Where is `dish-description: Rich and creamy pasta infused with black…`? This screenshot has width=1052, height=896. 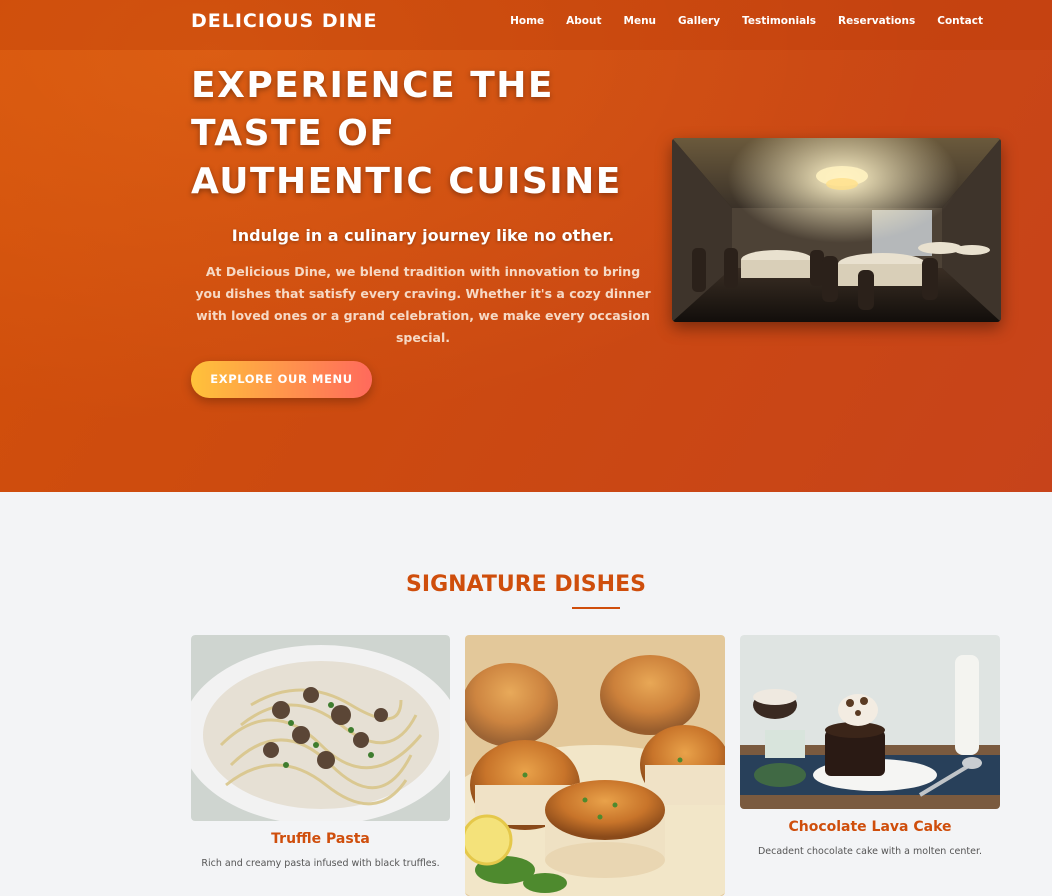
dish-description: Rich and creamy pasta infused with black… is located at coordinates (320, 863).